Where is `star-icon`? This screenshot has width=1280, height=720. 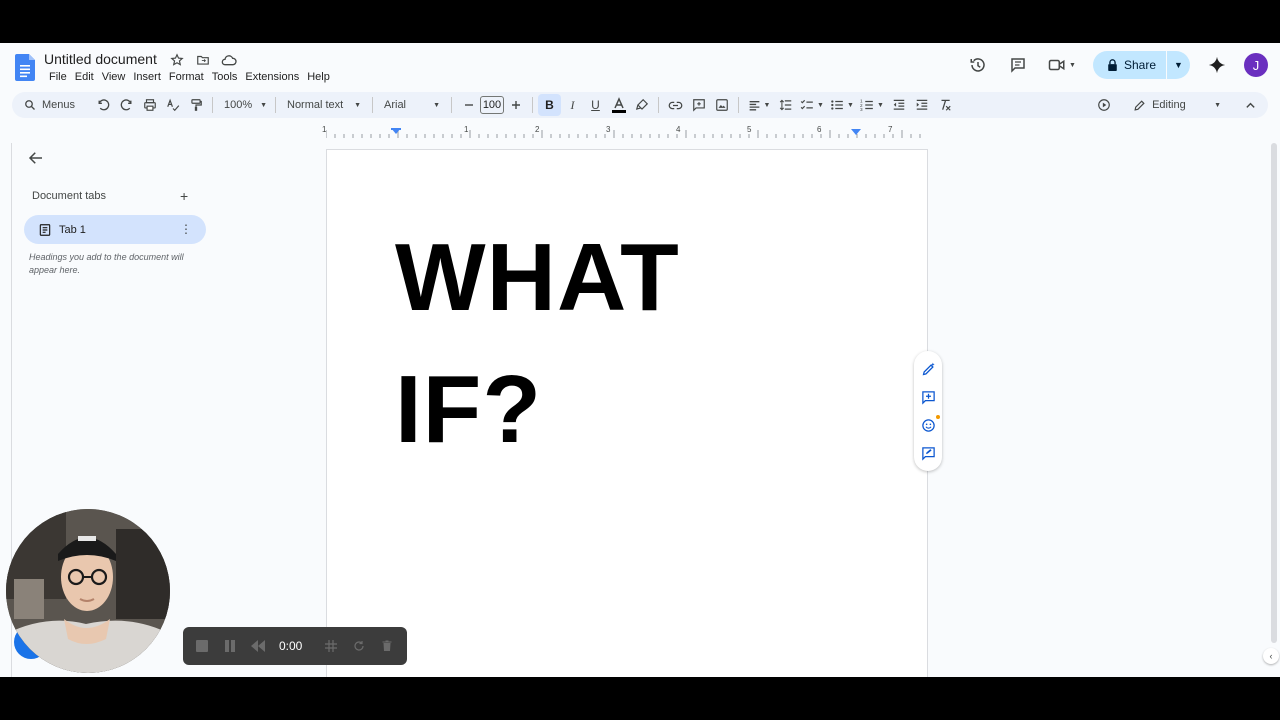
star-icon is located at coordinates (177, 60).